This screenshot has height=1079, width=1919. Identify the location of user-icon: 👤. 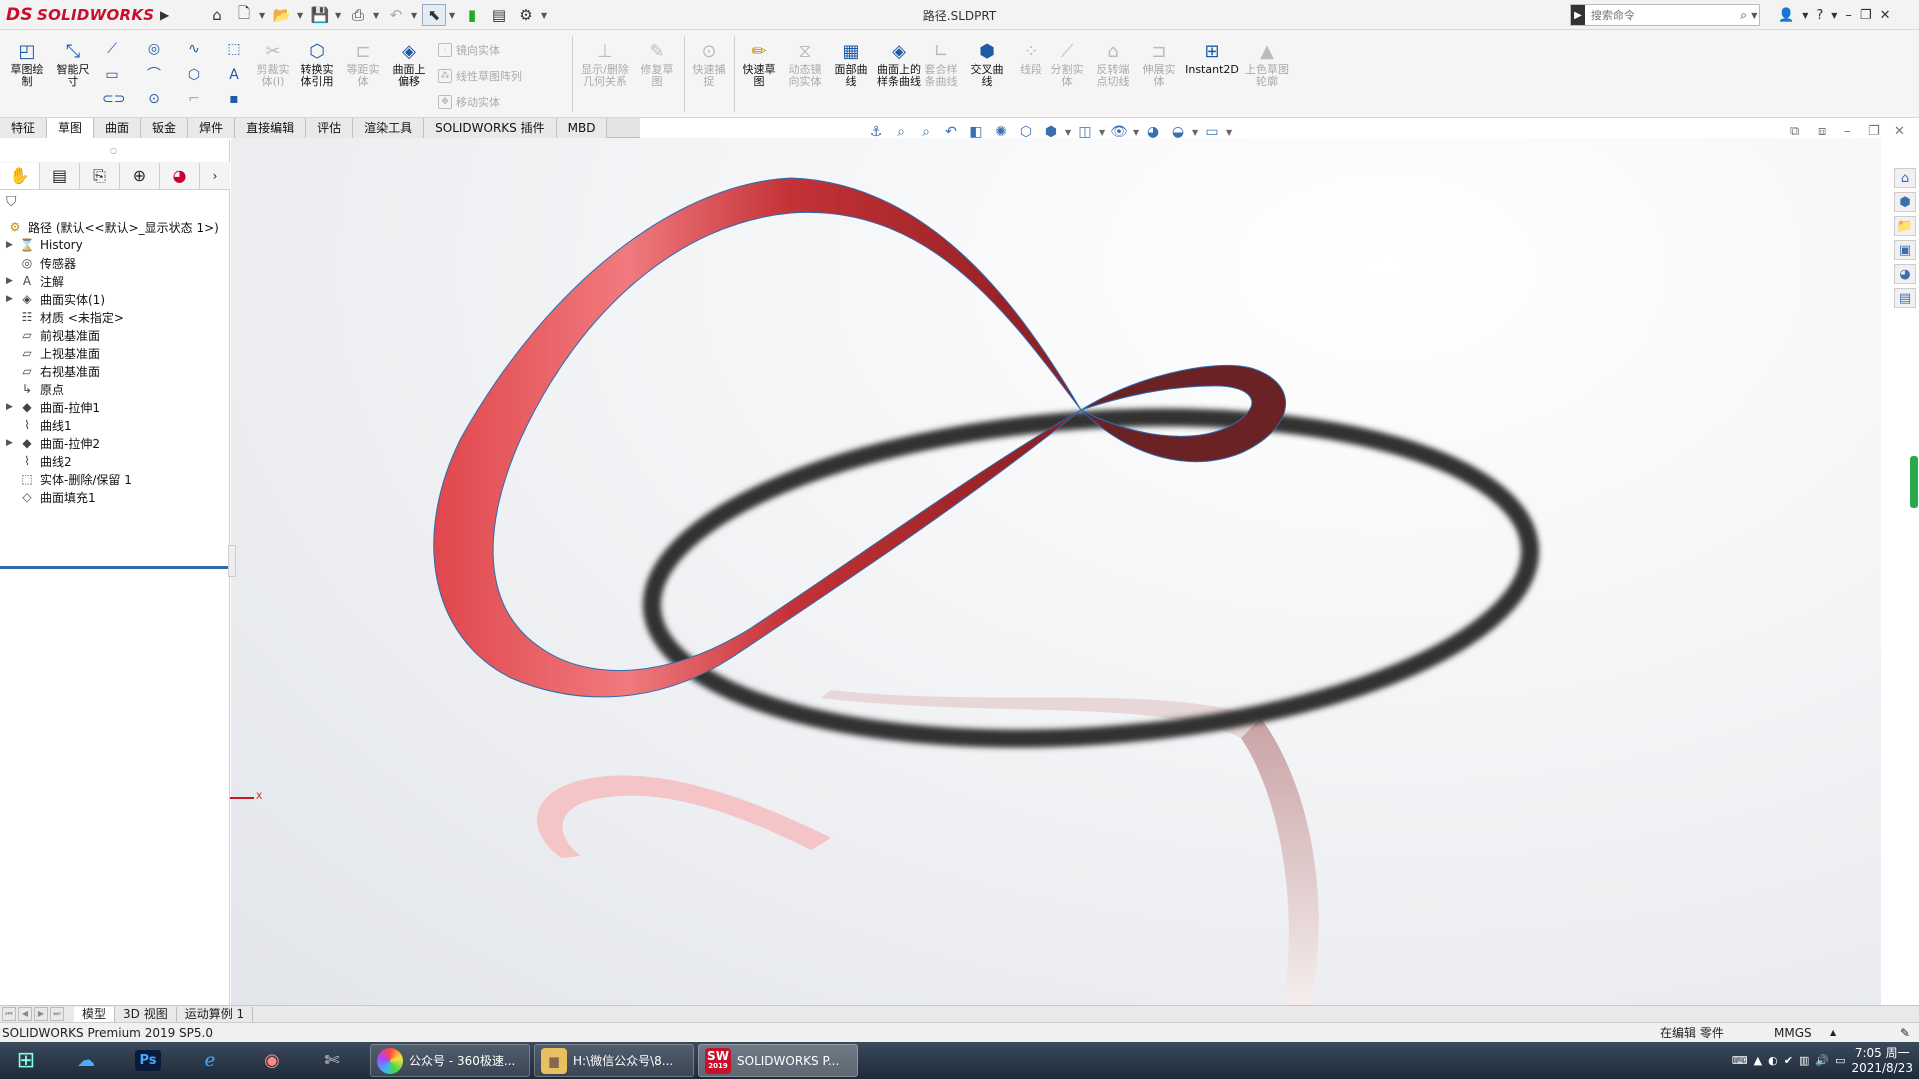
(1786, 15).